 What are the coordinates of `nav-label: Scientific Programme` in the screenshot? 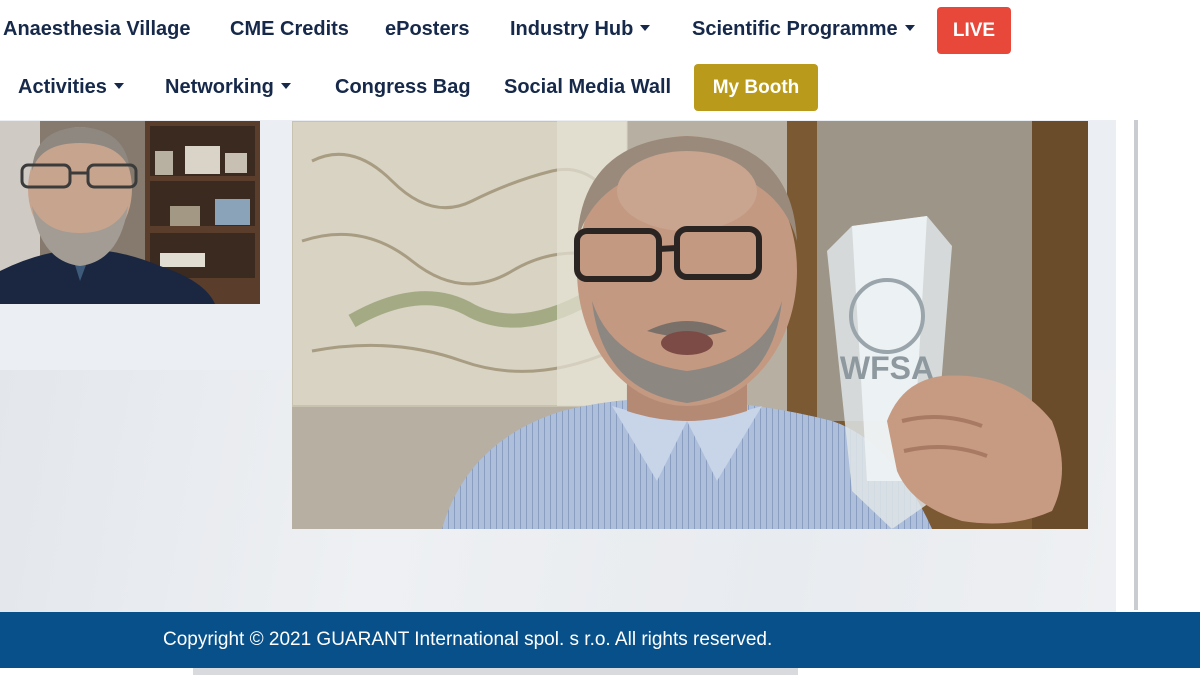 It's located at (795, 29).